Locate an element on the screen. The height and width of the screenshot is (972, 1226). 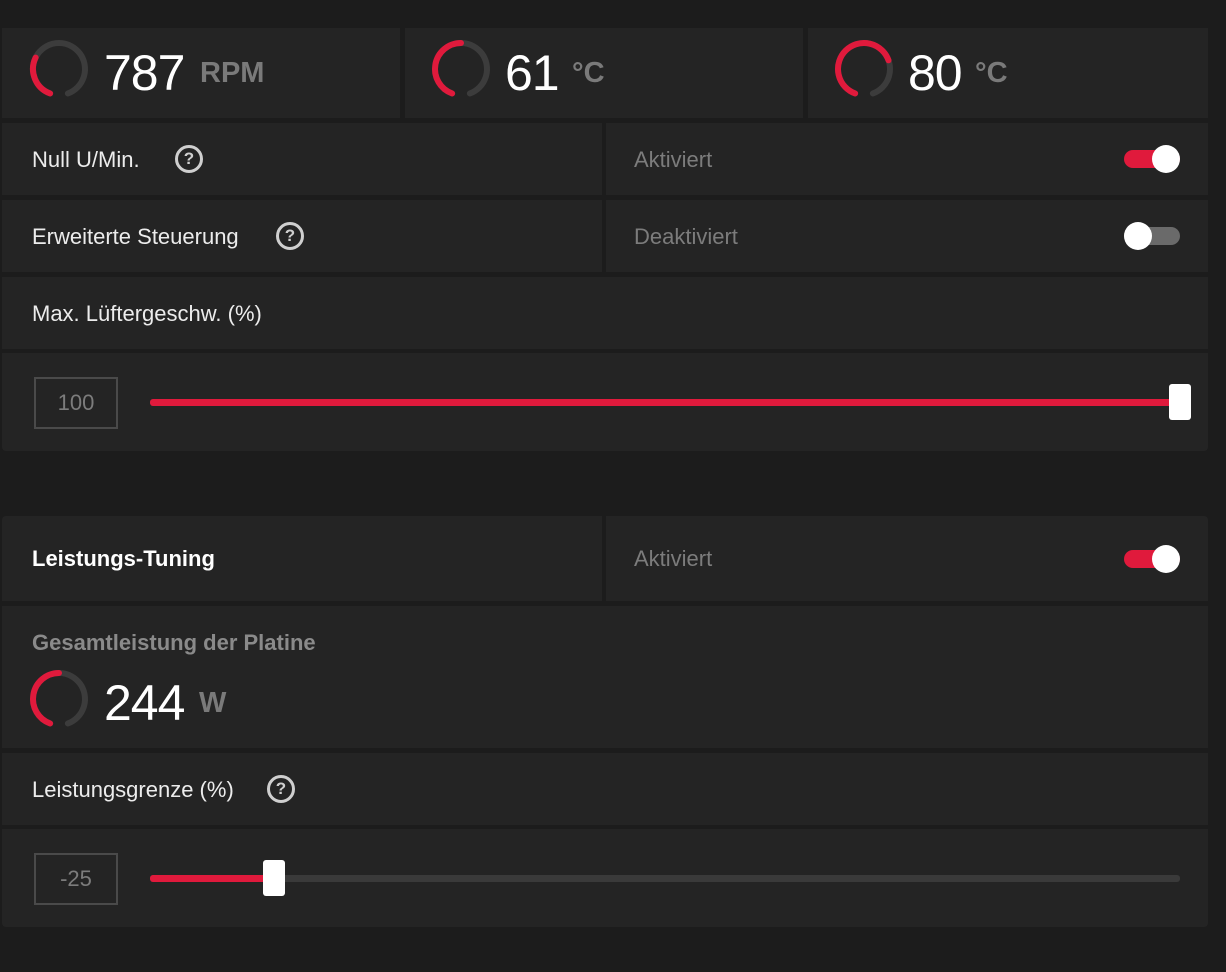
power-tuning-label: Leistungs-Tuning is located at coordinates (123, 558).